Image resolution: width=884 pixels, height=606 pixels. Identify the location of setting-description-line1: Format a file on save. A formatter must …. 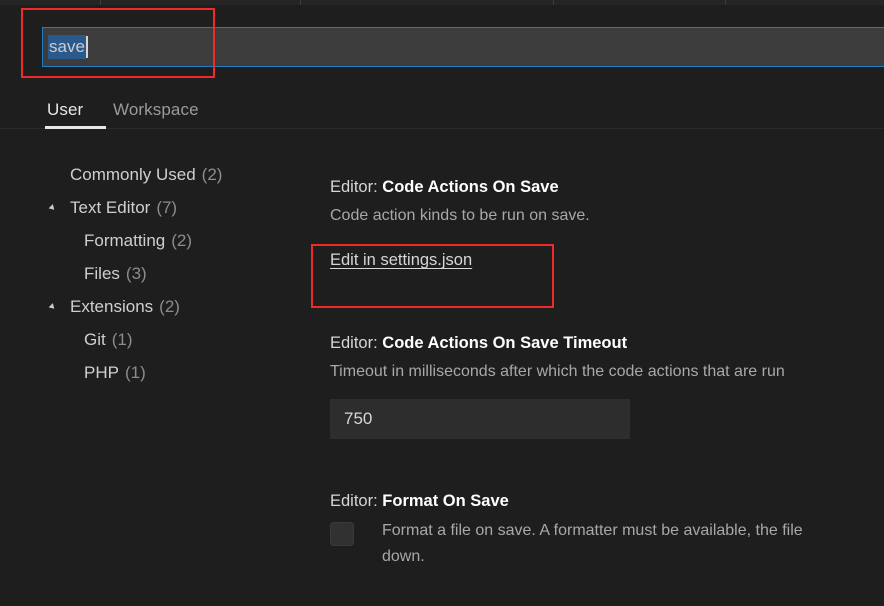
(592, 530).